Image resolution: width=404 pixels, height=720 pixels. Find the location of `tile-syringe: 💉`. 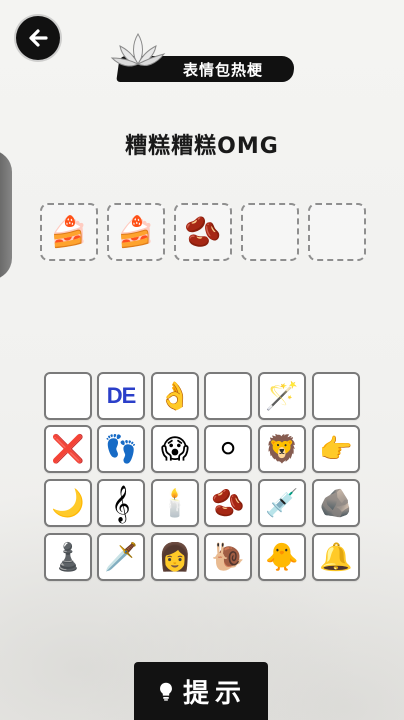

tile-syringe: 💉 is located at coordinates (282, 503).